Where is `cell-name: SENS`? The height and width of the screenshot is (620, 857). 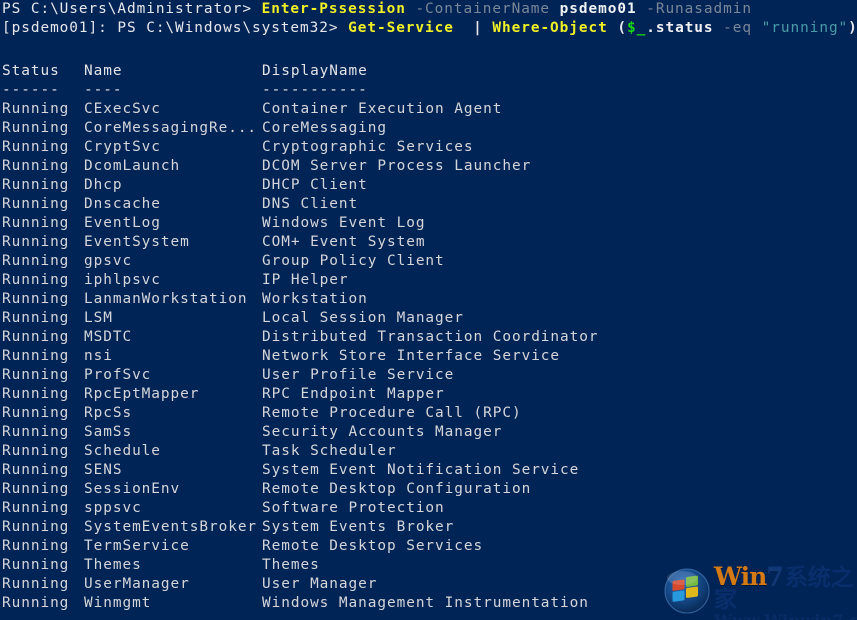 cell-name: SENS is located at coordinates (103, 470).